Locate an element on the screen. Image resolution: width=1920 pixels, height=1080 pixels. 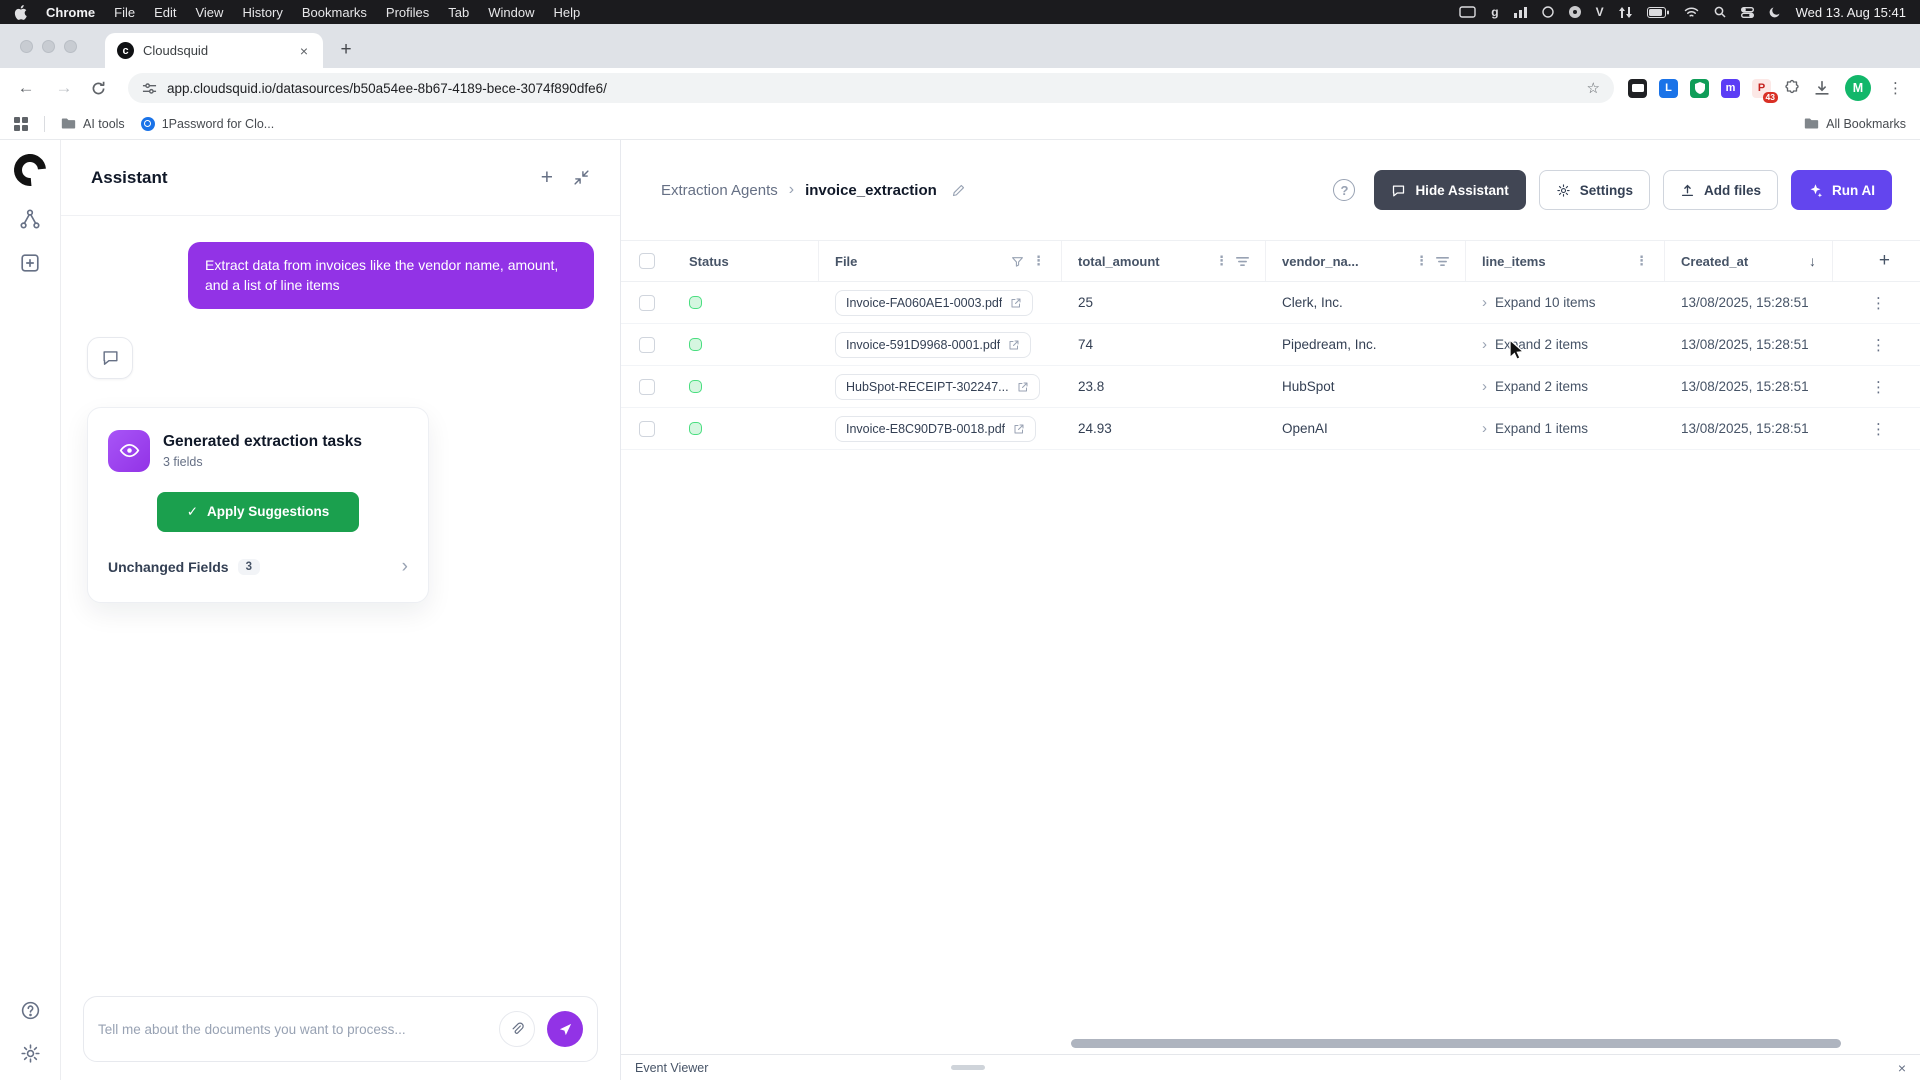
breadcrumb-parent: Extraction Agents is located at coordinates (719, 190).